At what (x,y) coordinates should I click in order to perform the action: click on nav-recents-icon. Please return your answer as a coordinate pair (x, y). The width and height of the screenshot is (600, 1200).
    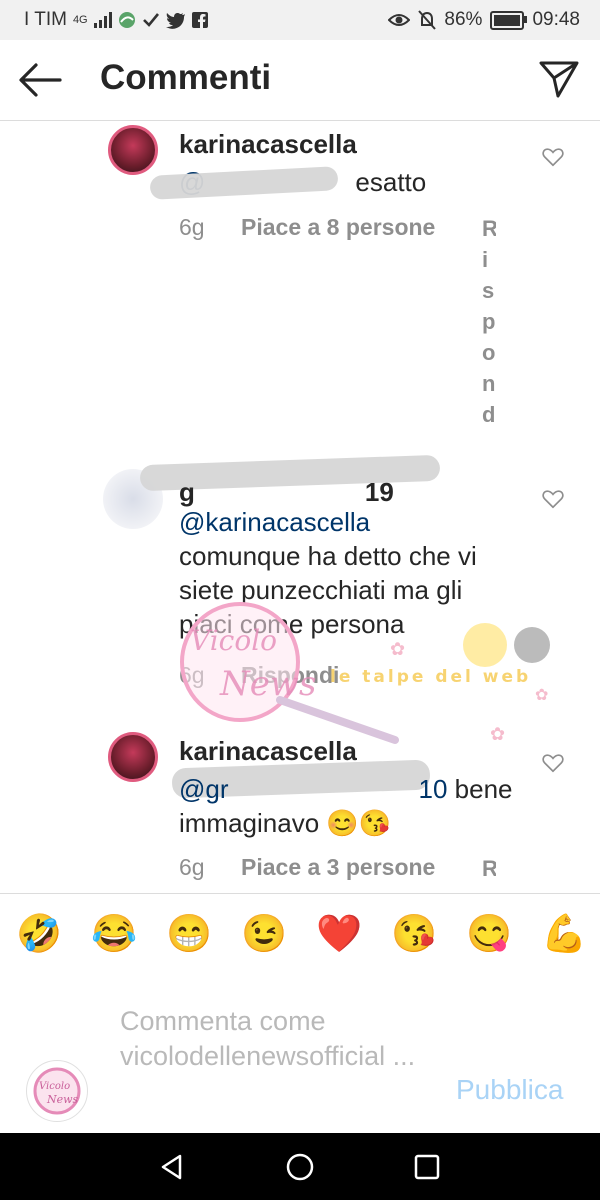
    Looking at the image, I should click on (427, 1167).